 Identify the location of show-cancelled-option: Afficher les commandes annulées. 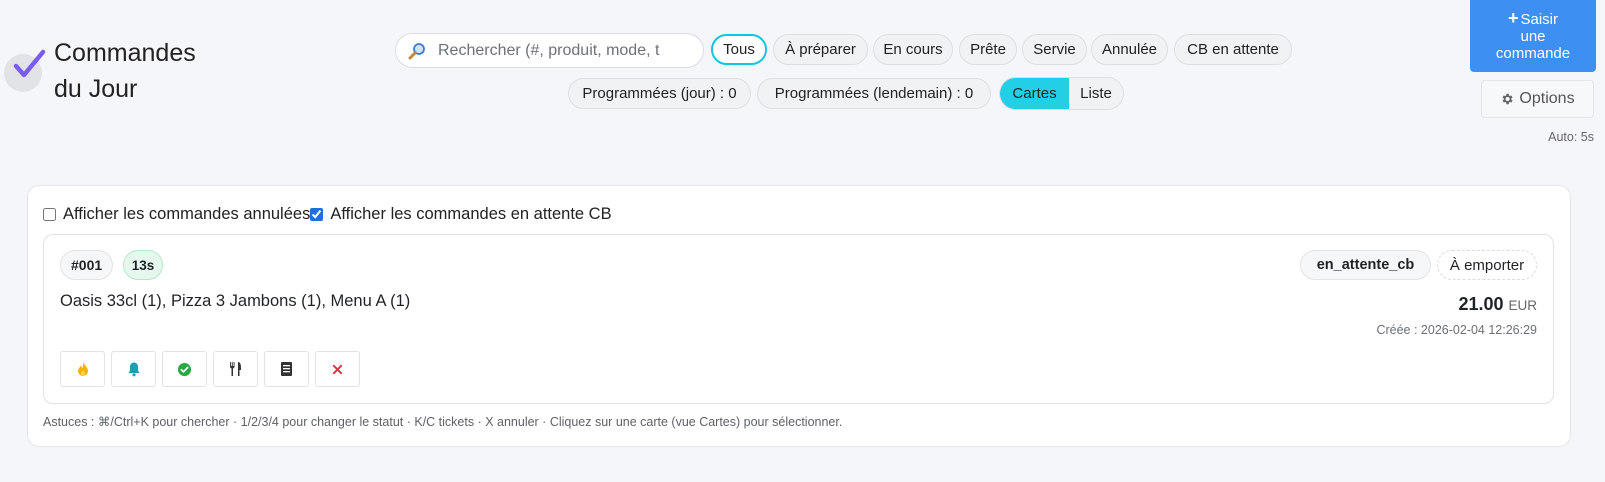
(176, 214).